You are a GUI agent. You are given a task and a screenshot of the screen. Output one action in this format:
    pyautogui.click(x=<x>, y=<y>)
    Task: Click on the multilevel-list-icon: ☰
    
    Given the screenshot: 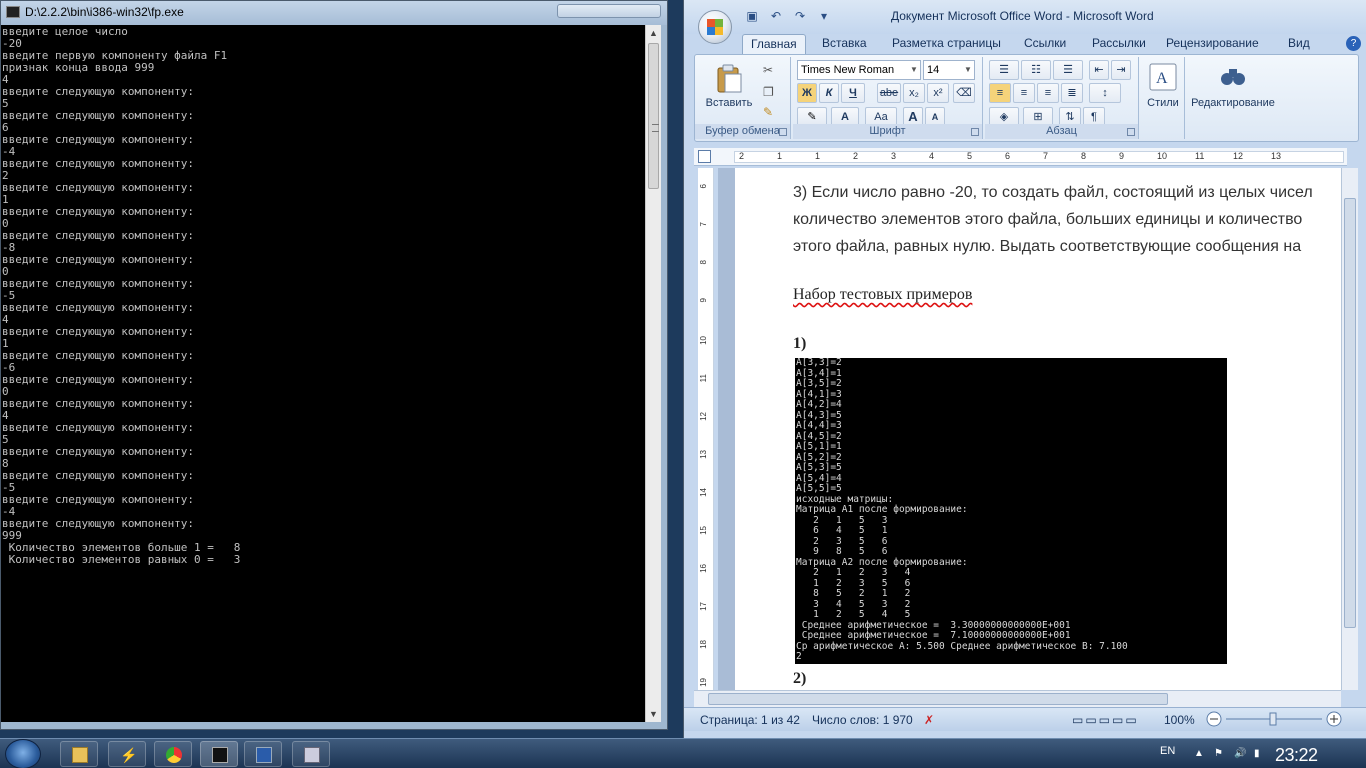 What is the action you would take?
    pyautogui.click(x=1068, y=70)
    